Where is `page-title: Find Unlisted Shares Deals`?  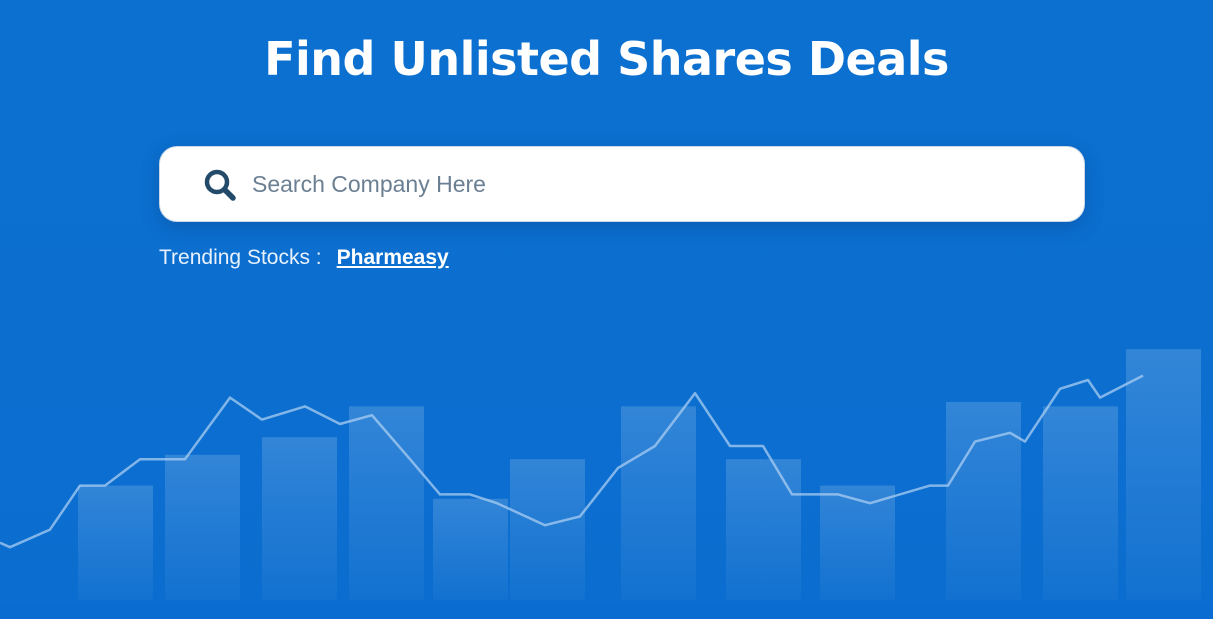
page-title: Find Unlisted Shares Deals is located at coordinates (606, 59).